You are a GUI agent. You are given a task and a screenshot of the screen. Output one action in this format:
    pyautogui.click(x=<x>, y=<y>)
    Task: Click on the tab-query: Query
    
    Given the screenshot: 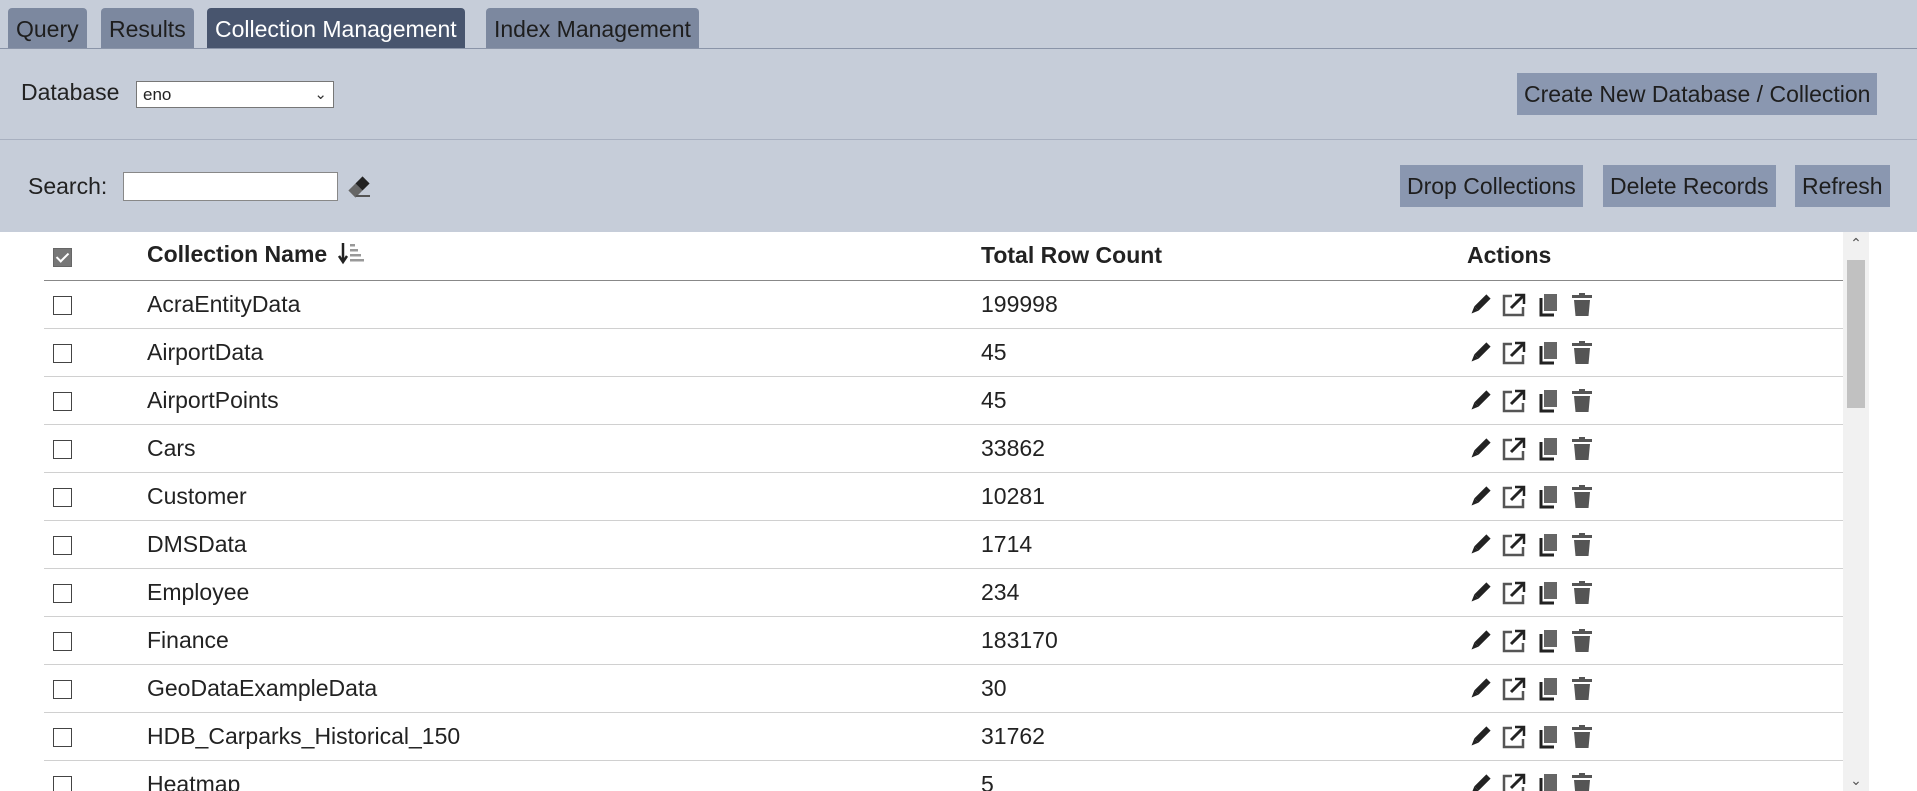 What is the action you would take?
    pyautogui.click(x=47, y=28)
    